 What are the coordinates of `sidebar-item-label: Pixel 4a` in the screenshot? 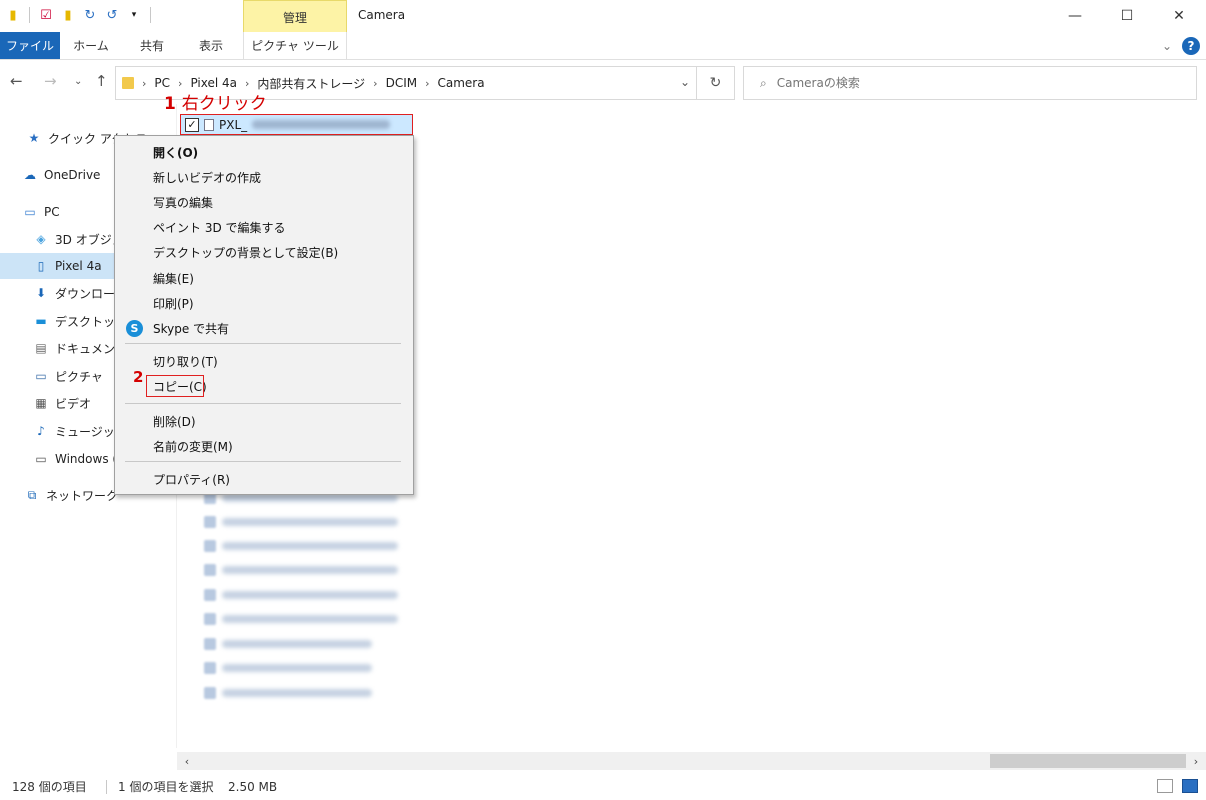 It's located at (78, 266).